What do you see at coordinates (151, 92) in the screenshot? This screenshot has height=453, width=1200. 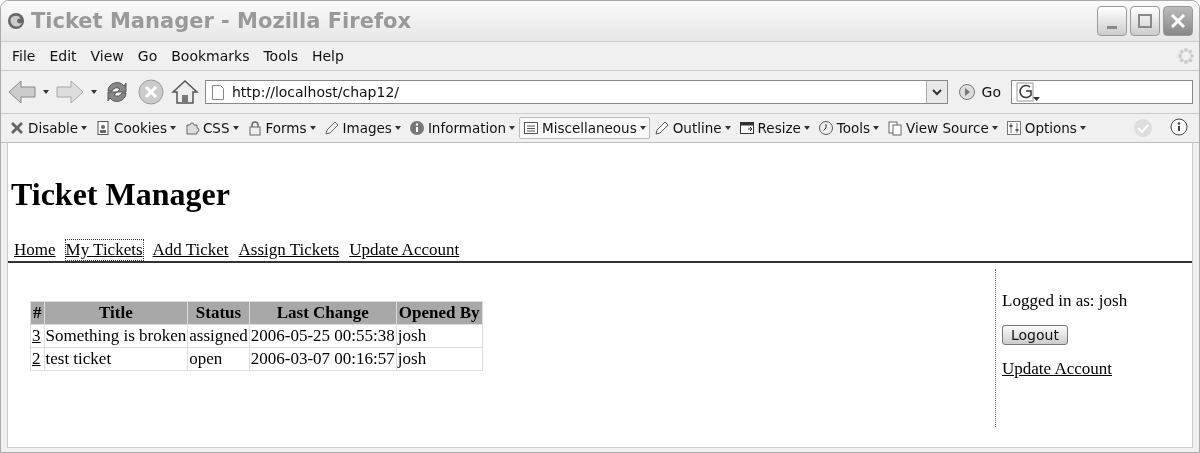 I see `stop-icon` at bounding box center [151, 92].